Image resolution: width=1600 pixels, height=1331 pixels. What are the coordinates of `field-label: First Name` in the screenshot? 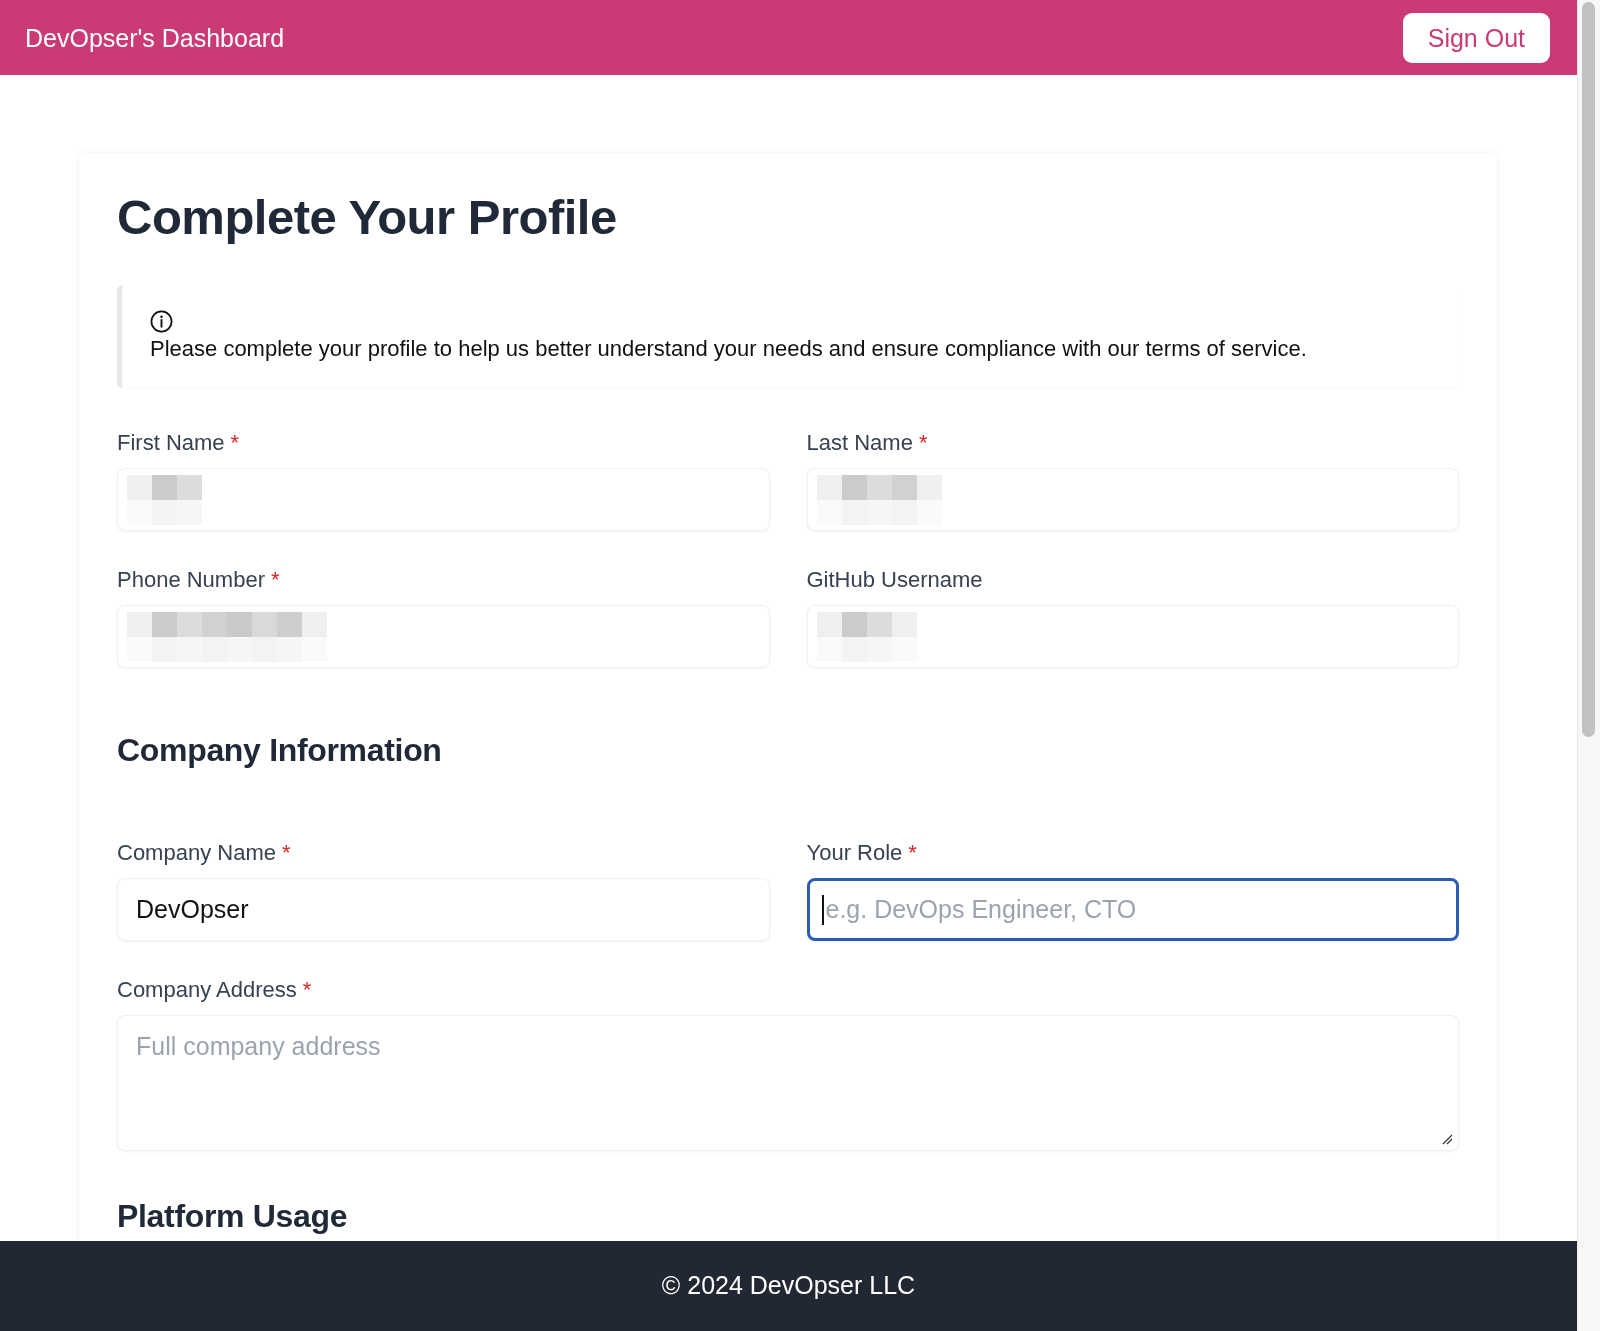 It's located at (171, 442).